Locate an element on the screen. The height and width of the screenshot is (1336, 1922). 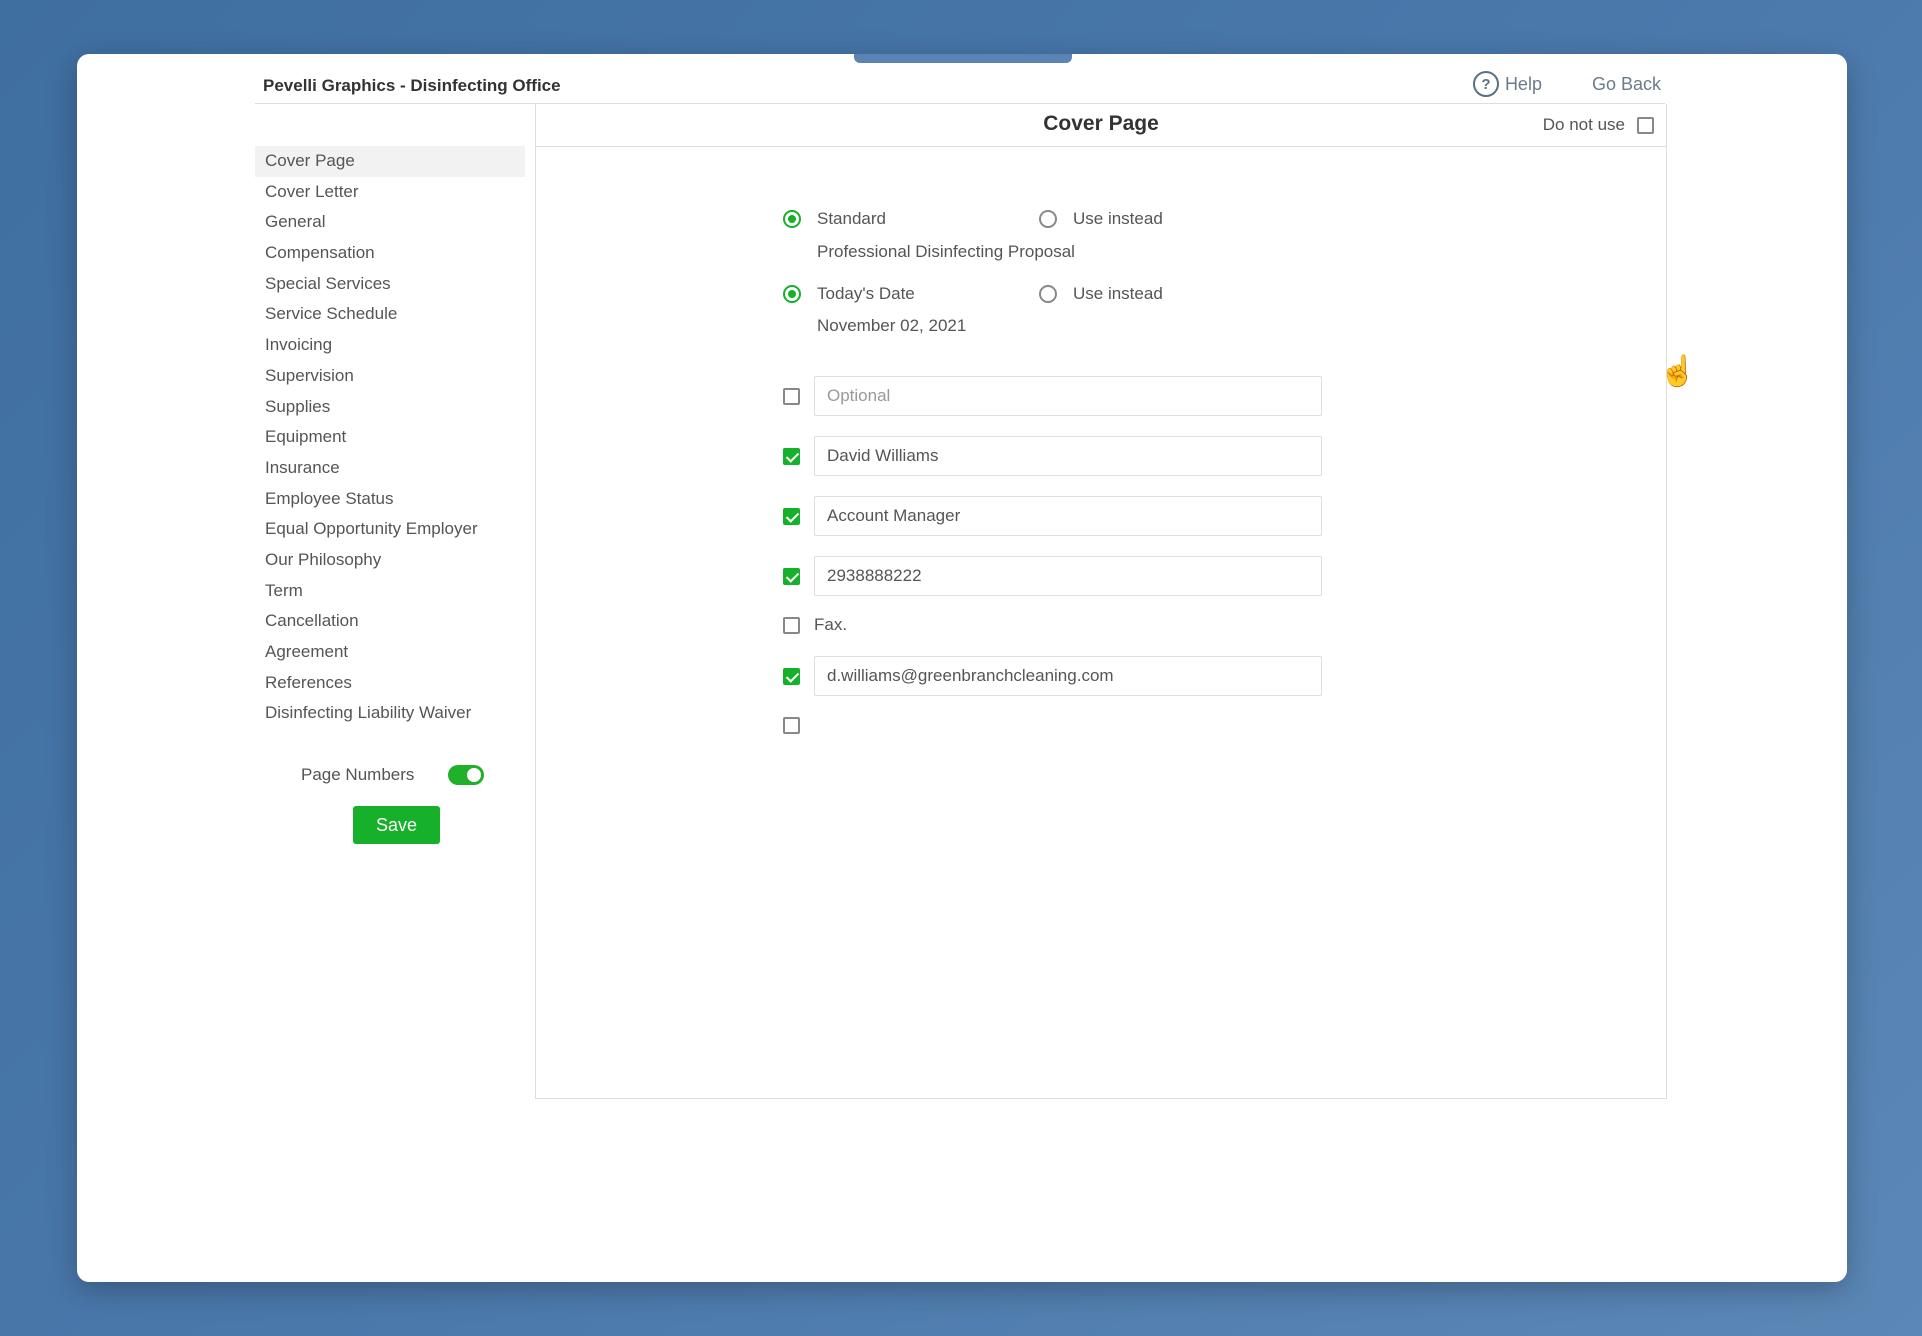
sidebar-item-liability-waiver: Disinfecting Liability Waiver is located at coordinates (390, 713).